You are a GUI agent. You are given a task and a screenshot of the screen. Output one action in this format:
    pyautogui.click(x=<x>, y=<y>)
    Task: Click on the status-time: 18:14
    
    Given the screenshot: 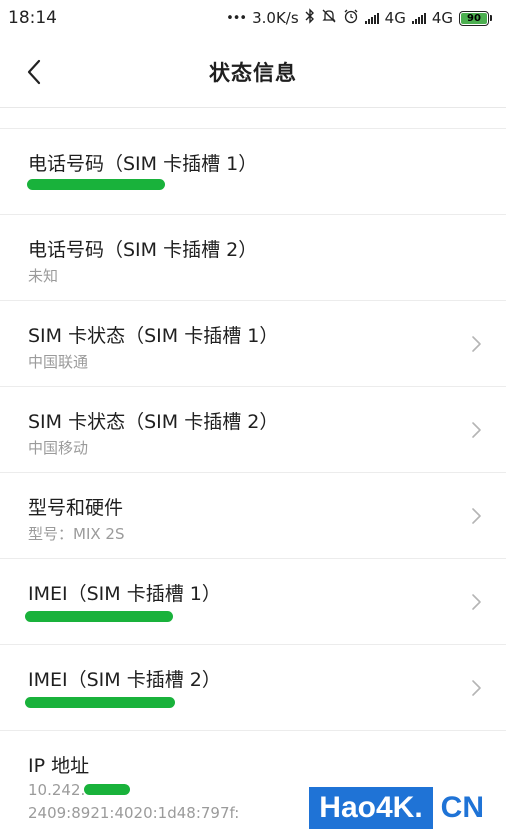 What is the action you would take?
    pyautogui.click(x=32, y=18)
    